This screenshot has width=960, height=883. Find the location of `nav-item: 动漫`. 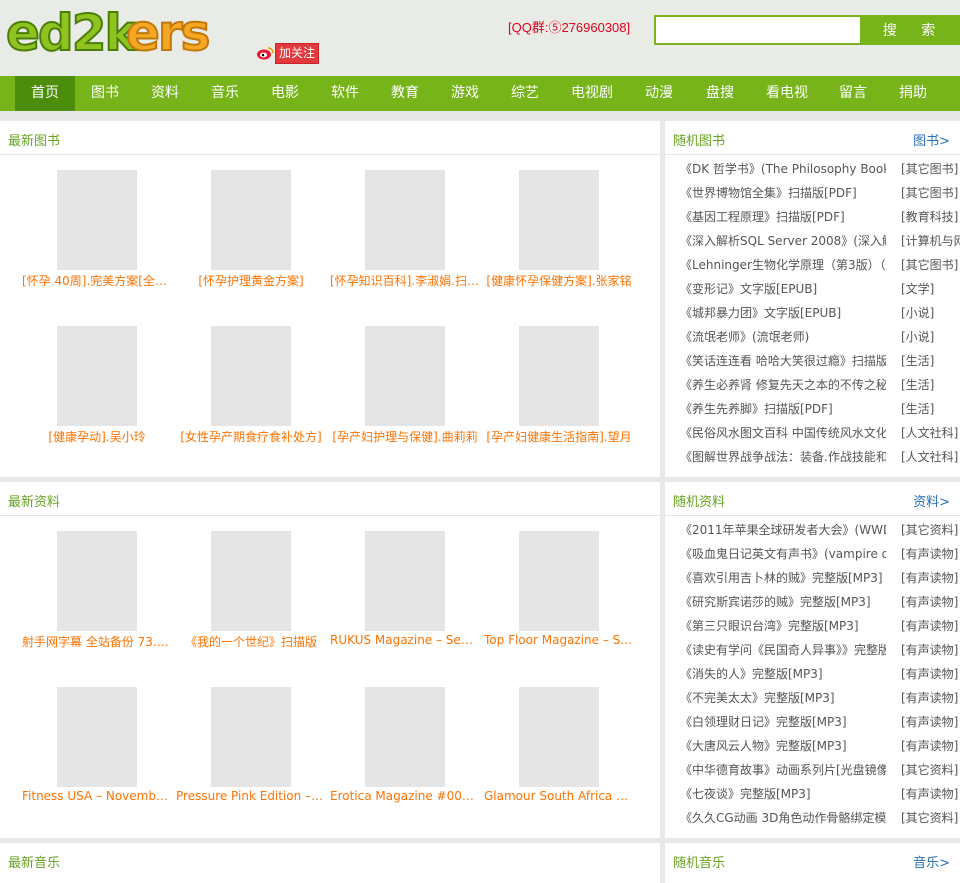

nav-item: 动漫 is located at coordinates (659, 93).